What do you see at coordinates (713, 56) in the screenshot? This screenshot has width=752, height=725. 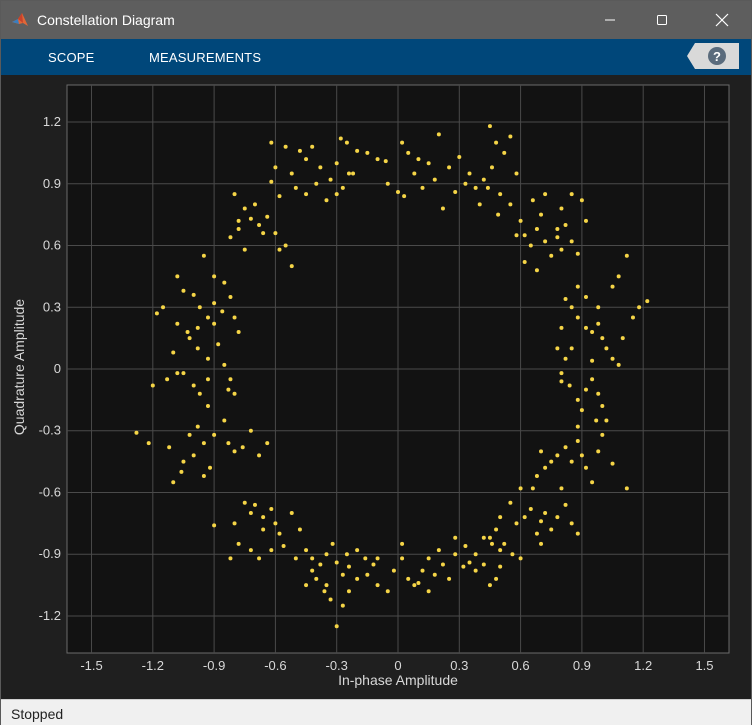 I see `help-button: ?` at bounding box center [713, 56].